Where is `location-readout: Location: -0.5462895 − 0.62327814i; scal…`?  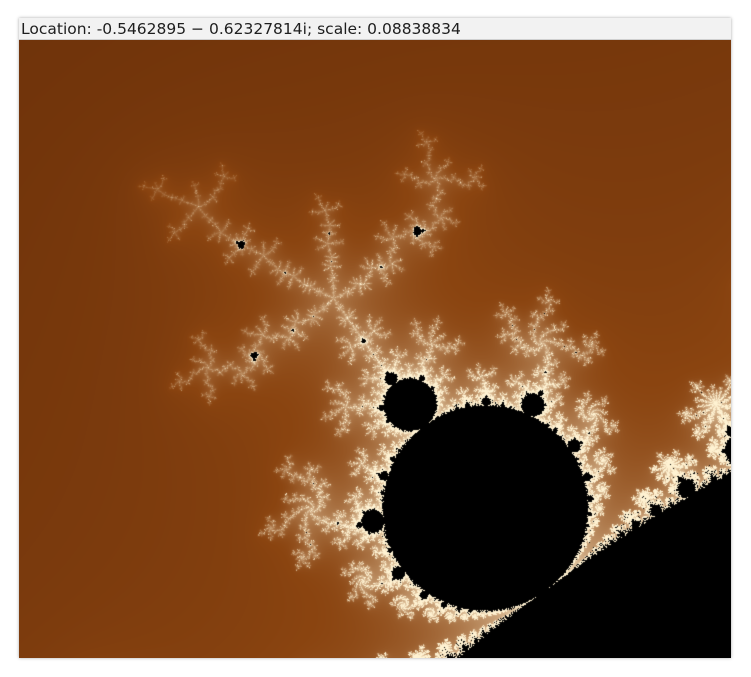
location-readout: Location: -0.5462895 − 0.62327814i; scal… is located at coordinates (241, 29).